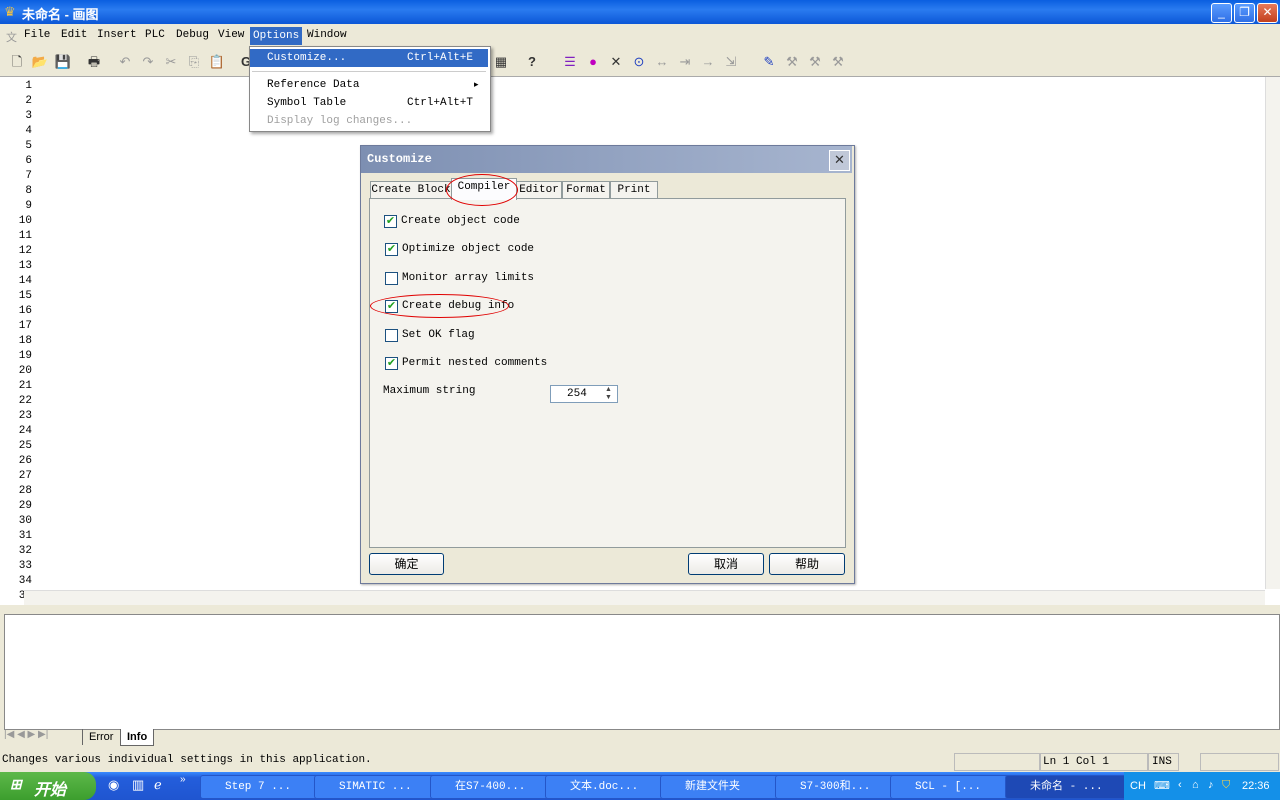 The image size is (1280, 800). Describe the element at coordinates (194, 62) in the screenshot. I see `copy-icon: ⎘` at that location.